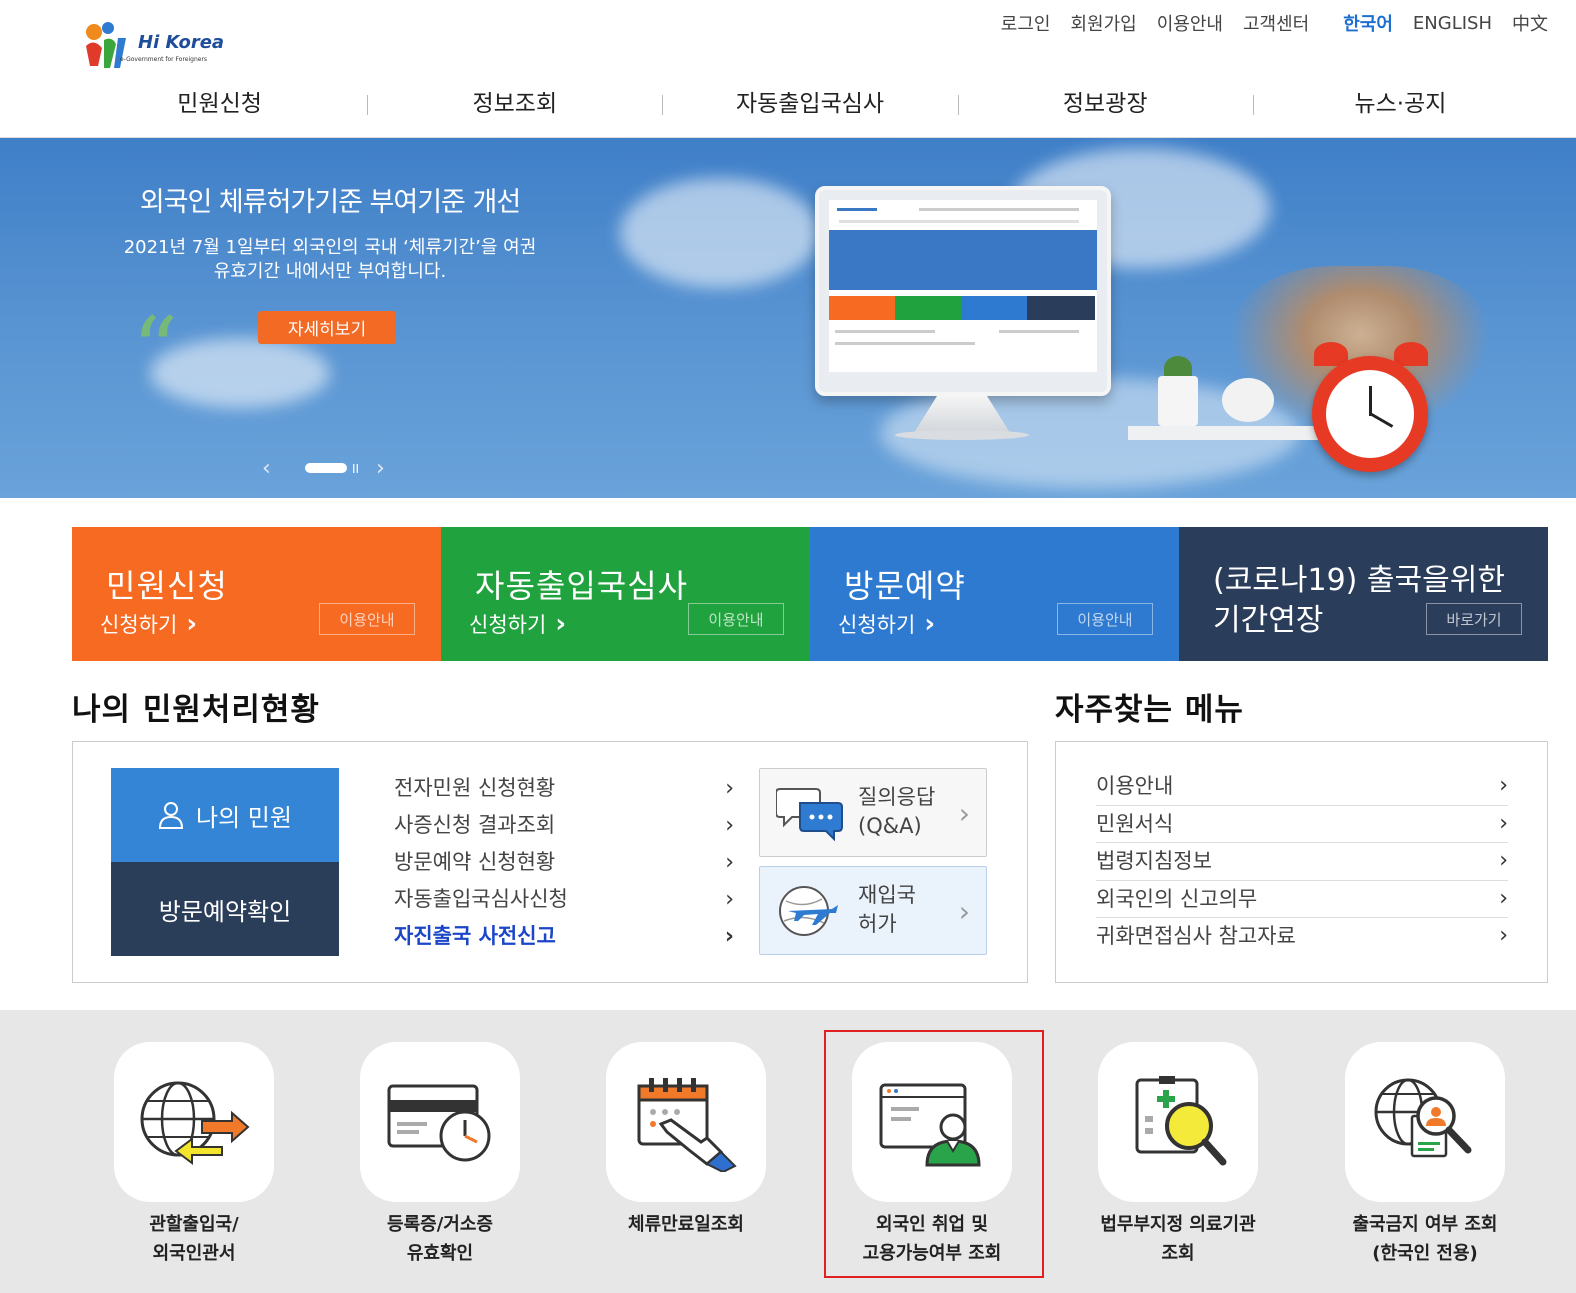 The image size is (1576, 1293). Describe the element at coordinates (1302, 899) in the screenshot. I see `favorite-item: 외국인의 신고의무 ›` at that location.